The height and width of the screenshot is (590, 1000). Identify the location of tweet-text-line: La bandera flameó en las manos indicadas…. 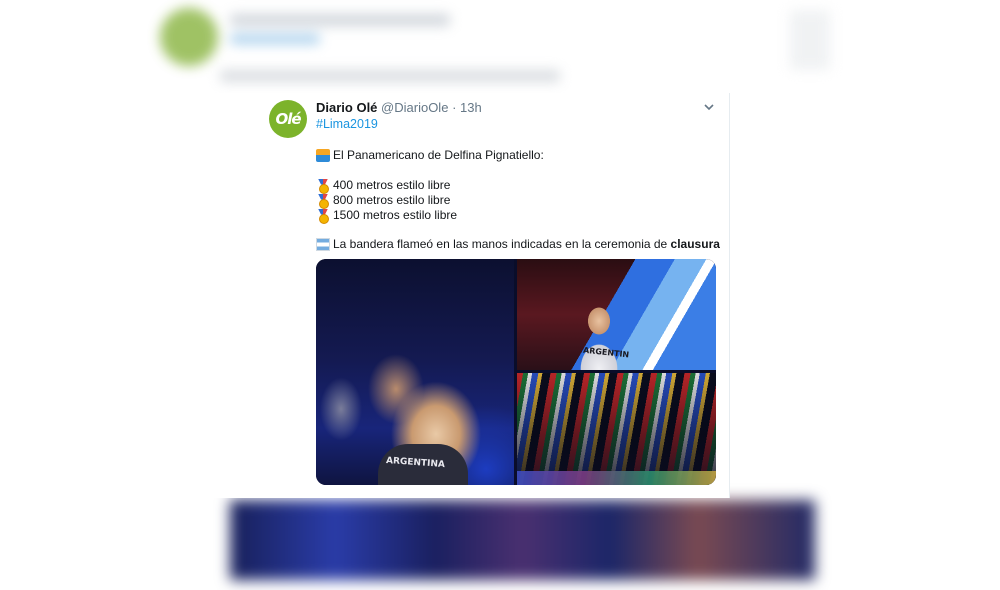
(518, 244).